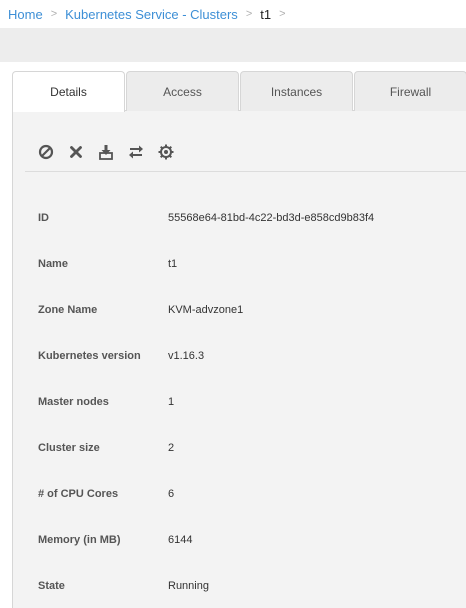  I want to click on action-toolbar, so click(111, 152).